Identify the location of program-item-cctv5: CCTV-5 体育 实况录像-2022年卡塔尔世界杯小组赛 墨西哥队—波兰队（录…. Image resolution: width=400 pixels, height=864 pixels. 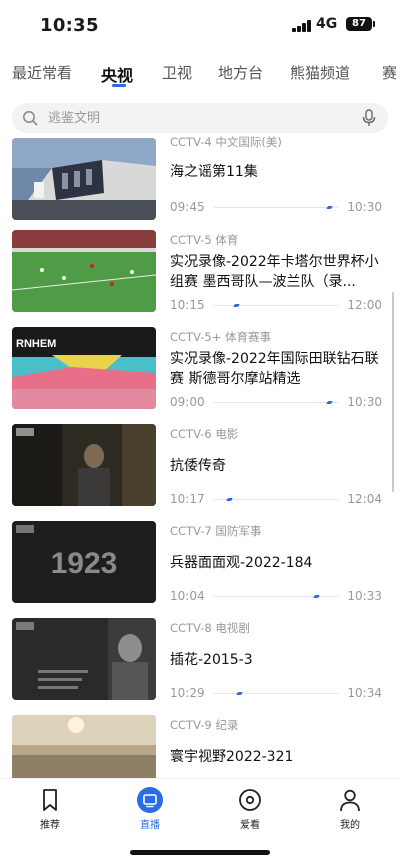
(200, 279).